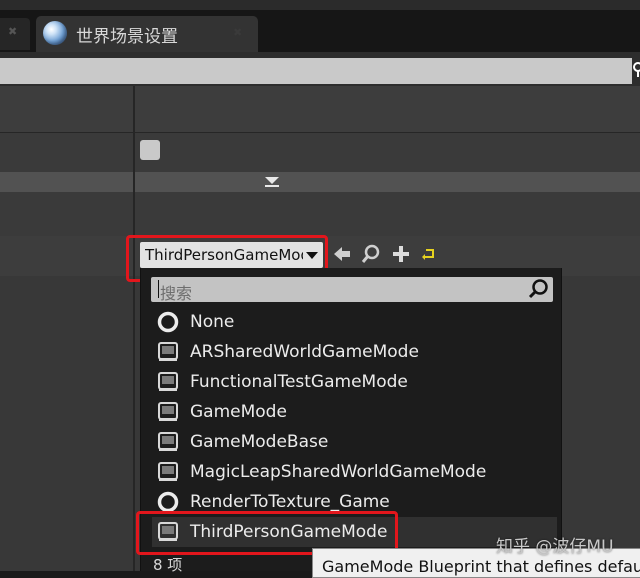  What do you see at coordinates (272, 186) in the screenshot?
I see `expand-bar-icon` at bounding box center [272, 186].